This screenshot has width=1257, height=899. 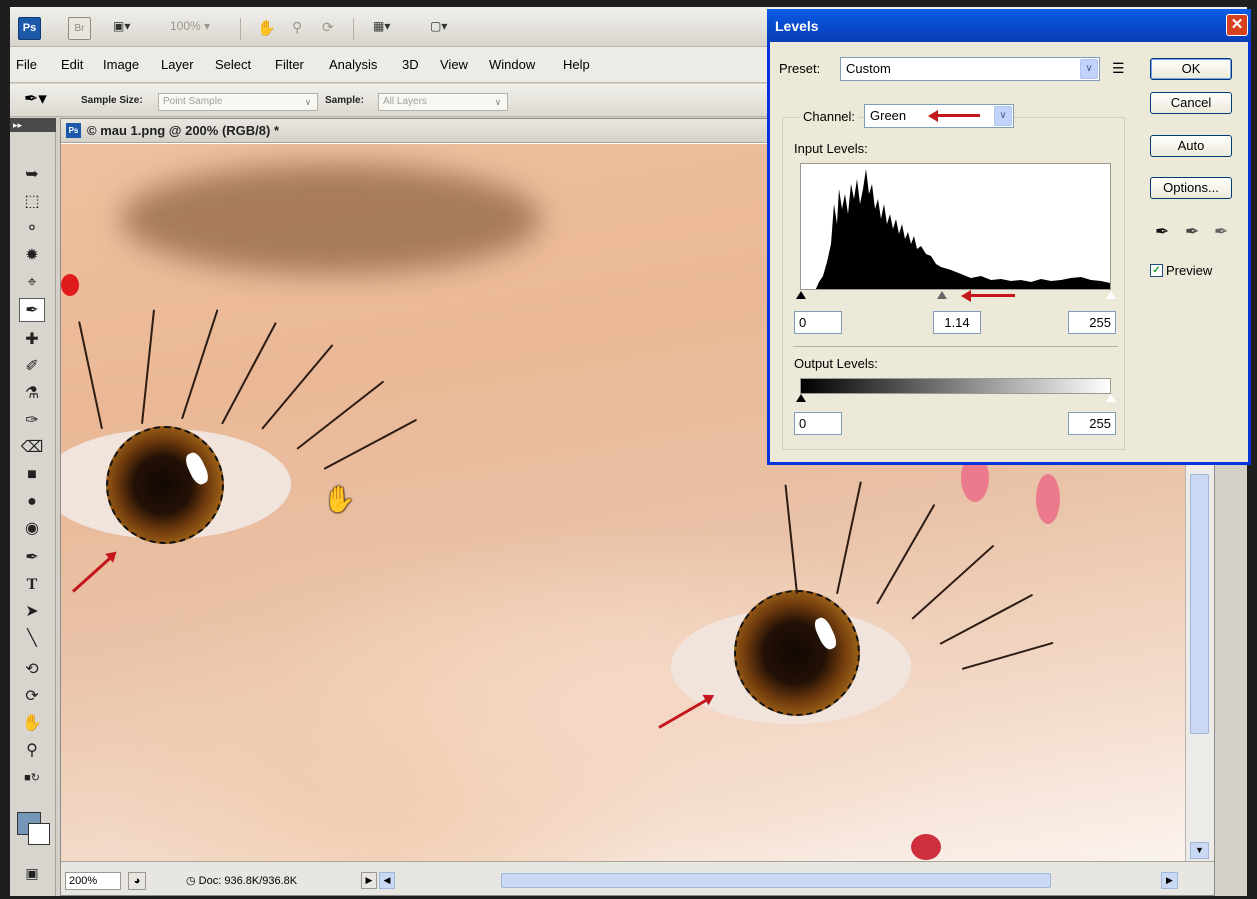 I want to click on blur-tool-icon: ●, so click(x=32, y=502).